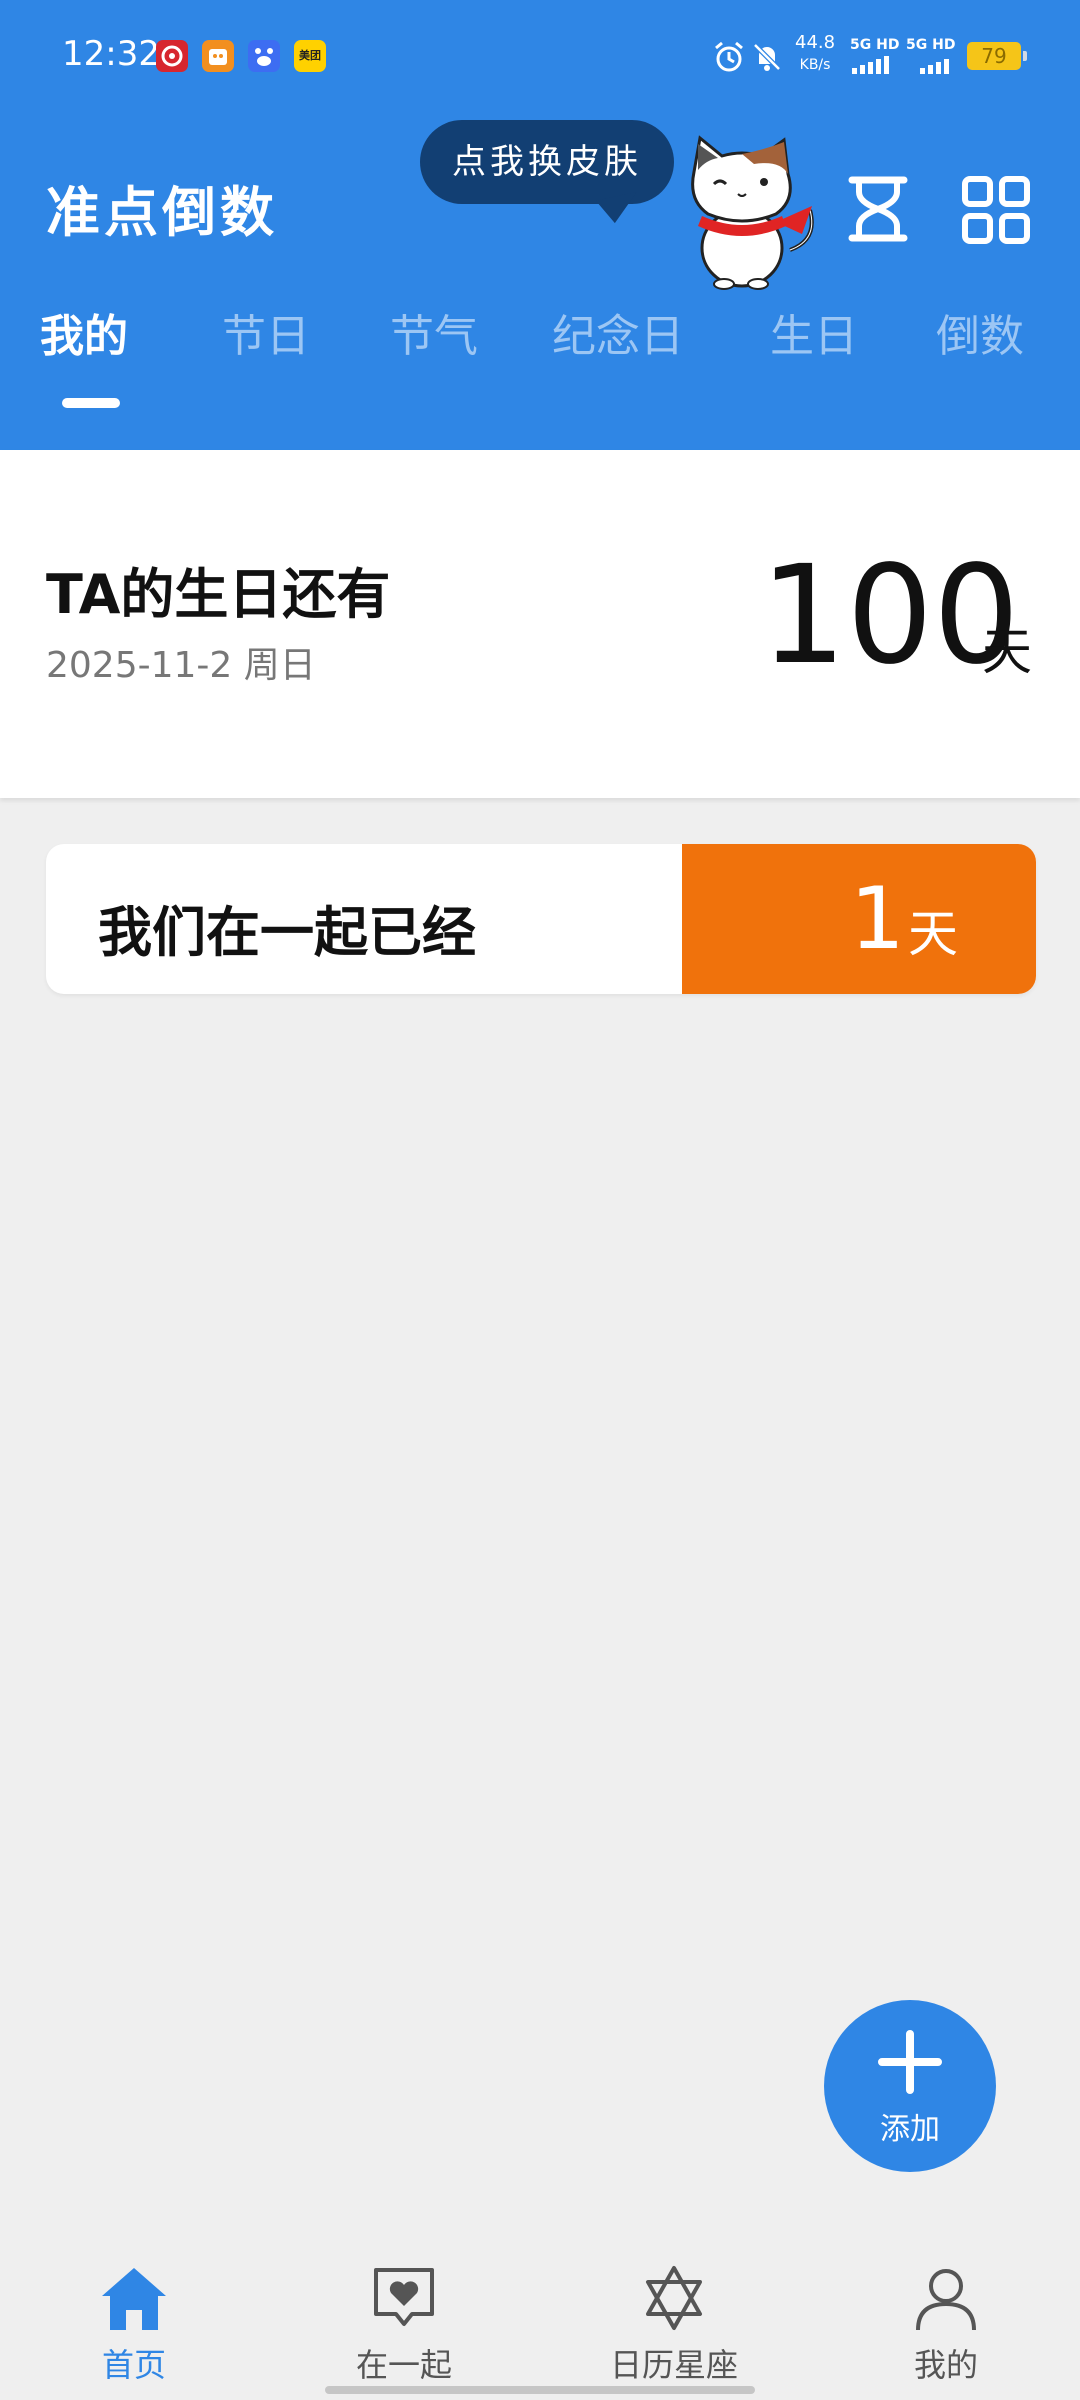 Image resolution: width=1080 pixels, height=2400 pixels. What do you see at coordinates (910, 2129) in the screenshot?
I see `add-button-label: 添加` at bounding box center [910, 2129].